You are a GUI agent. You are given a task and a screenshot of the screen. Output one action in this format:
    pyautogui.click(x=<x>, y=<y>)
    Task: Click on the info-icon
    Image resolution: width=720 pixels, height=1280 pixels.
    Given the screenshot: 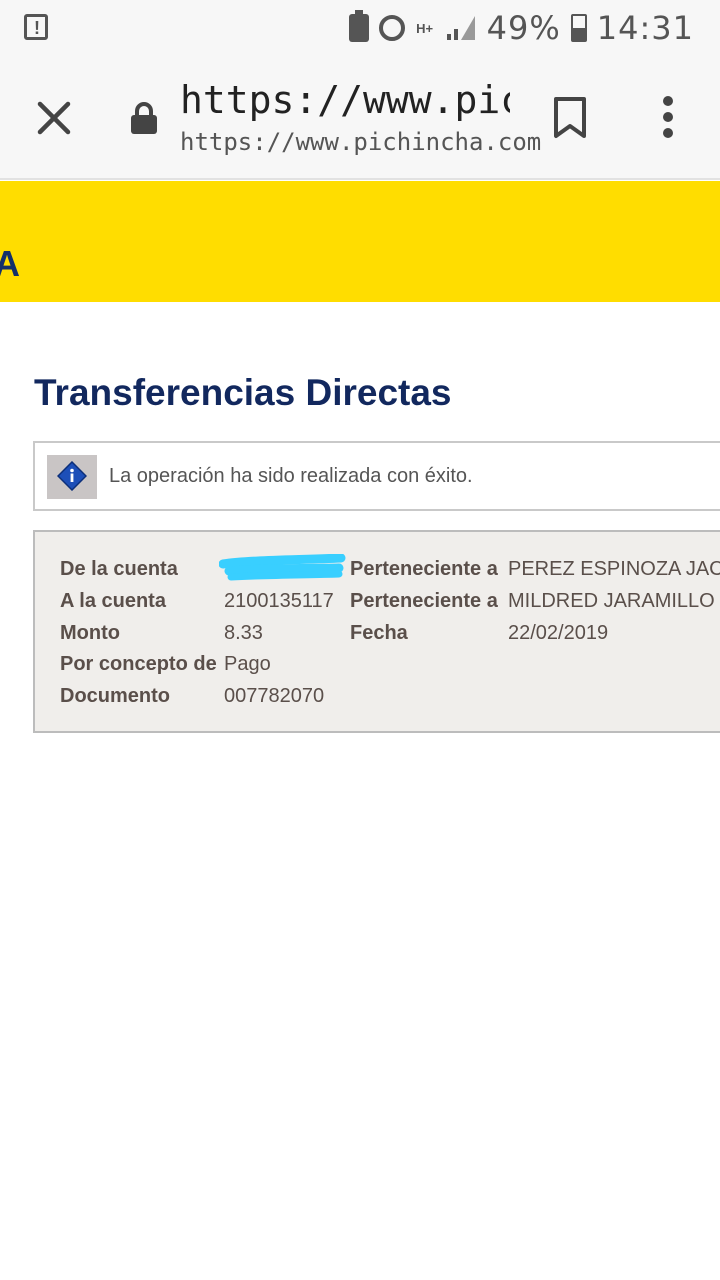 What is the action you would take?
    pyautogui.click(x=72, y=477)
    